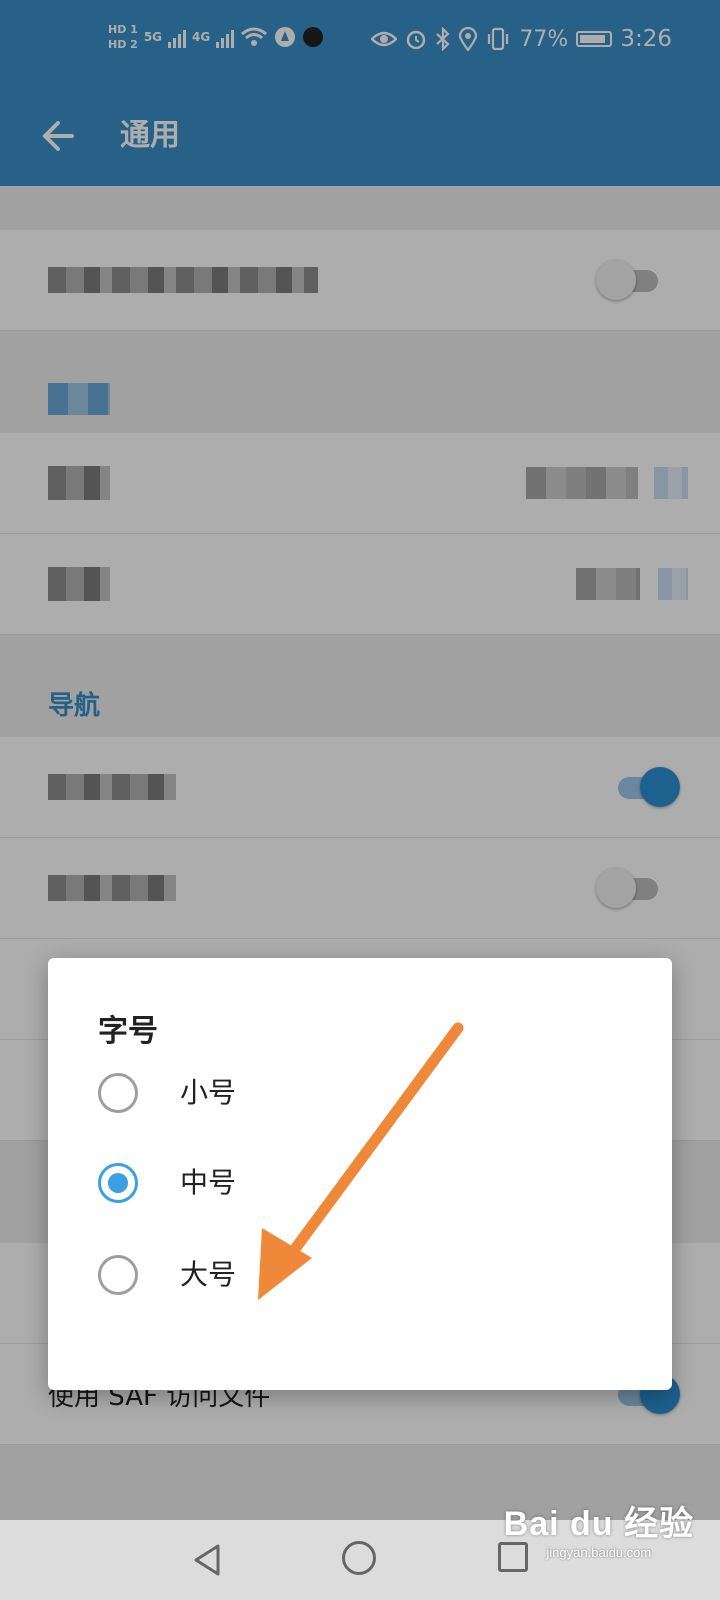 The height and width of the screenshot is (1600, 720). Describe the element at coordinates (361, 1161) in the screenshot. I see `annotation-arrow-icon` at that location.